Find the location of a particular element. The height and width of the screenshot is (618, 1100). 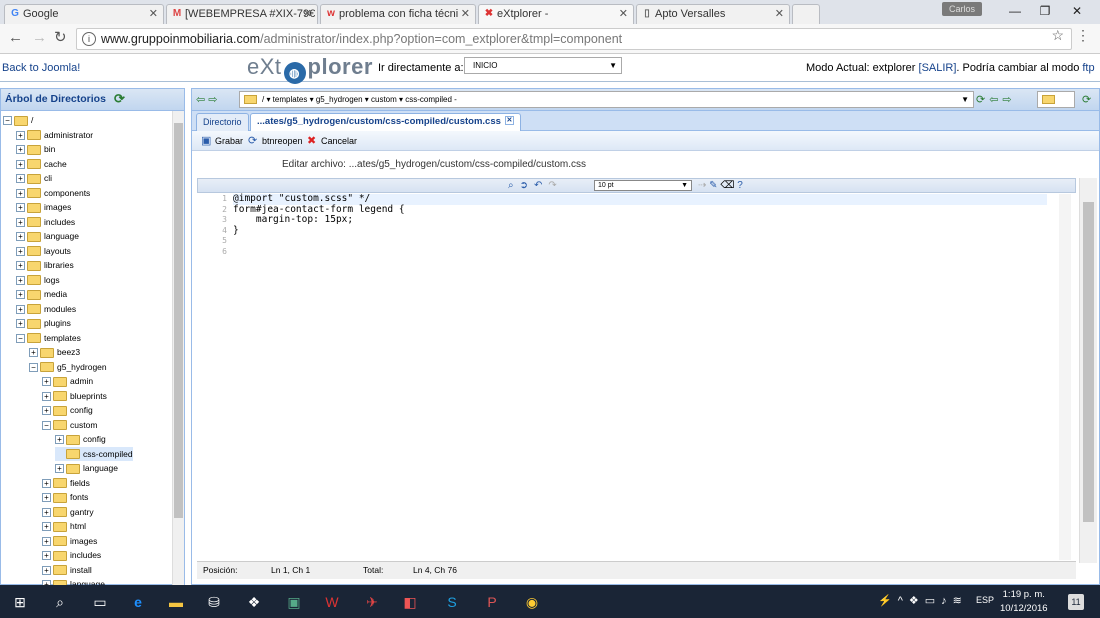

editor-scrollbar is located at coordinates (1088, 370).